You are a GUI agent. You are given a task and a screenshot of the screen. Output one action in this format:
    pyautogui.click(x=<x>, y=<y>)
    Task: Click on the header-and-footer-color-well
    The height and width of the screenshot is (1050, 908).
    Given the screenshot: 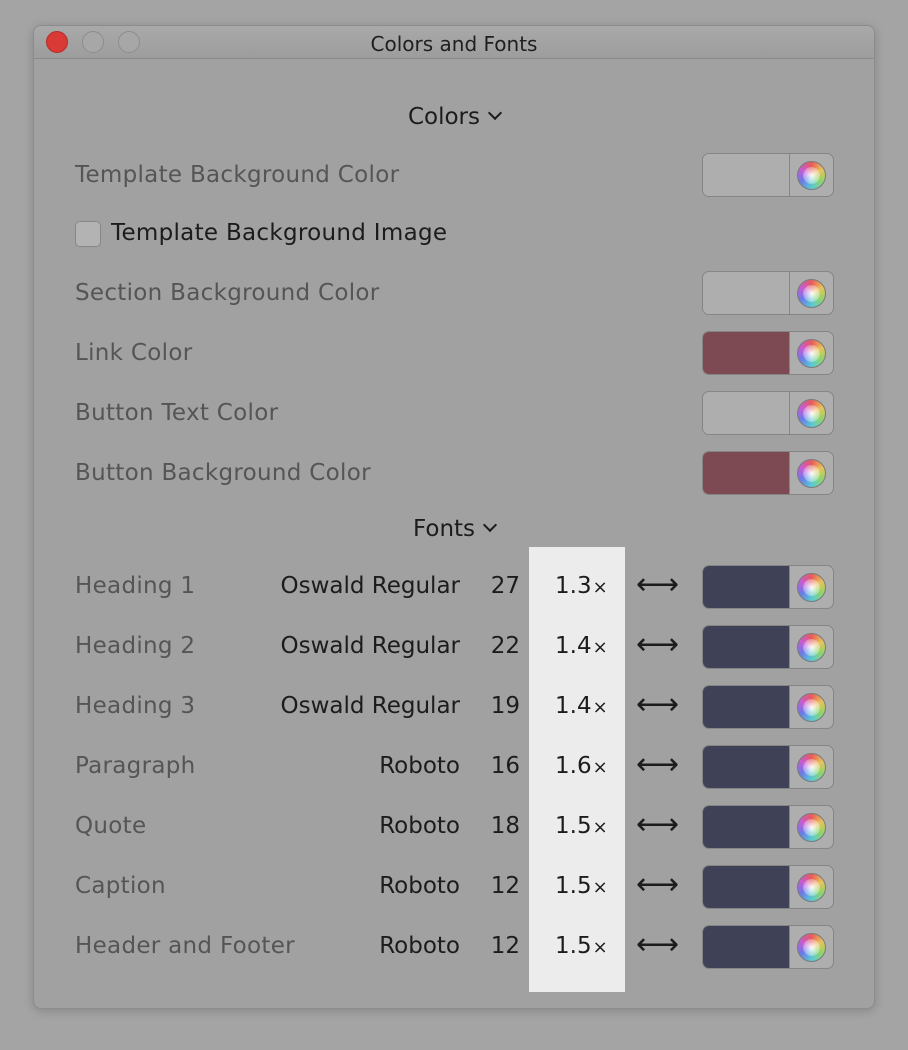 What is the action you would take?
    pyautogui.click(x=768, y=947)
    